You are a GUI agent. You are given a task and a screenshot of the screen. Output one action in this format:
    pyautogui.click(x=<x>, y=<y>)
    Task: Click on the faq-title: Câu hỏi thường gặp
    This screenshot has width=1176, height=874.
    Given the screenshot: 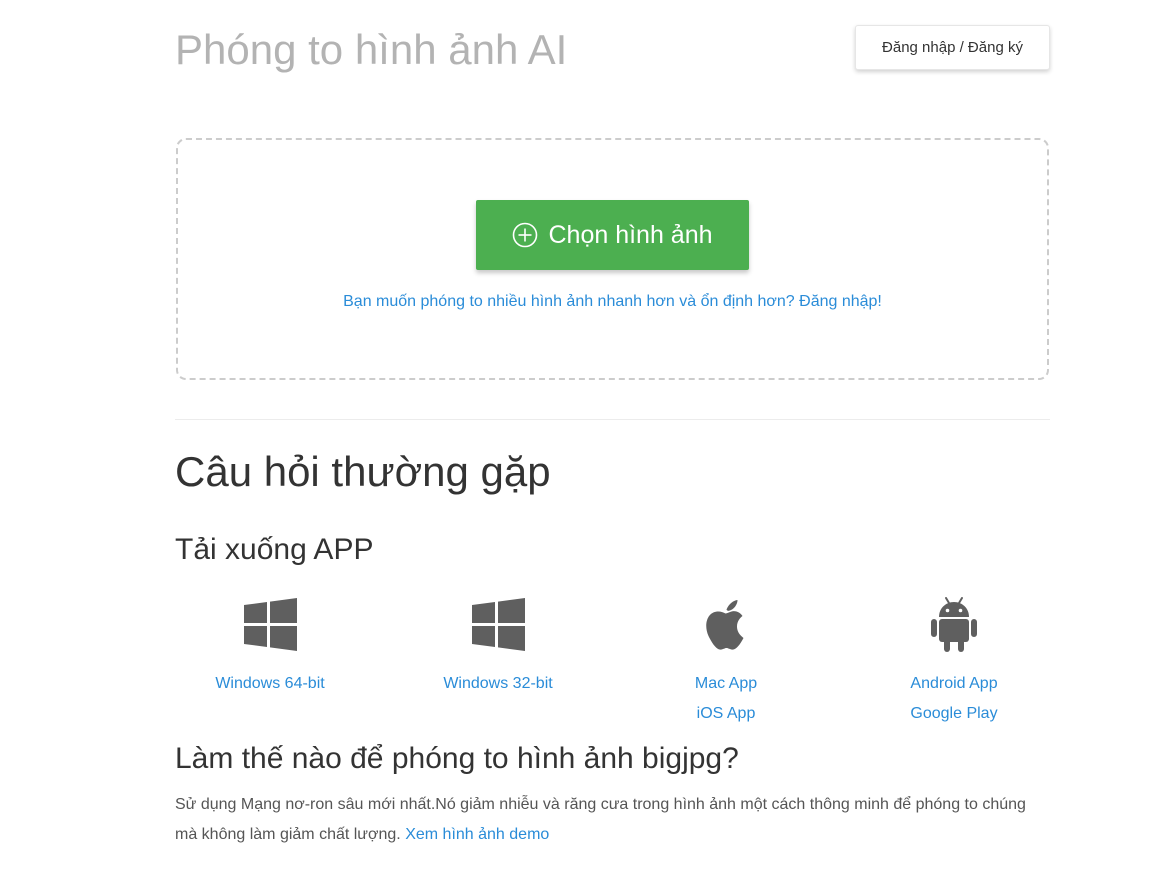 What is the action you would take?
    pyautogui.click(x=363, y=471)
    